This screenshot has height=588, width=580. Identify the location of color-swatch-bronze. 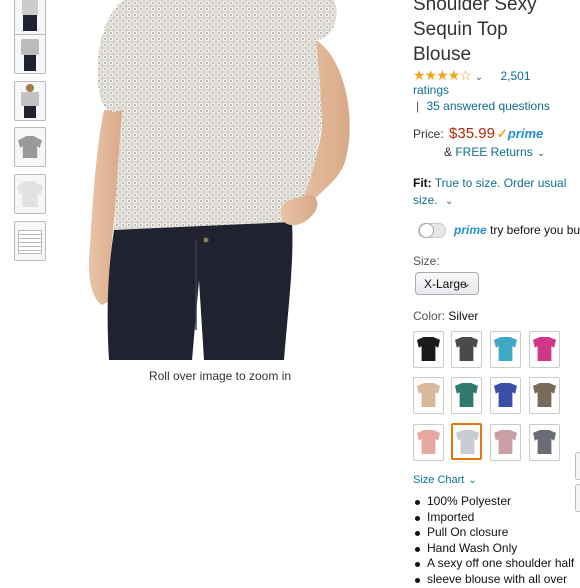
(544, 395).